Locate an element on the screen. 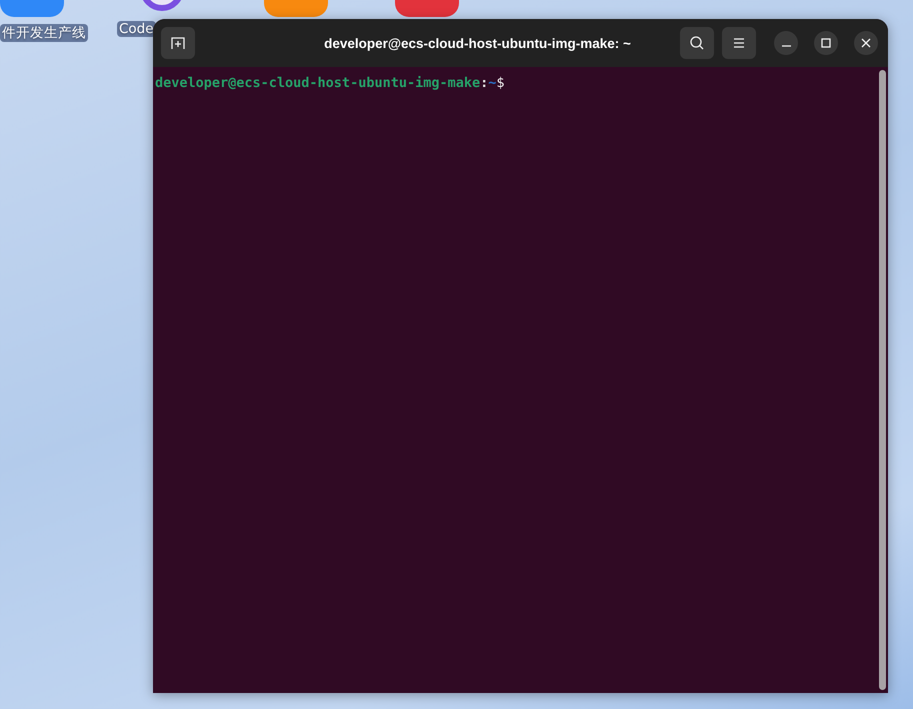 This screenshot has height=709, width=913. menu-button is located at coordinates (739, 43).